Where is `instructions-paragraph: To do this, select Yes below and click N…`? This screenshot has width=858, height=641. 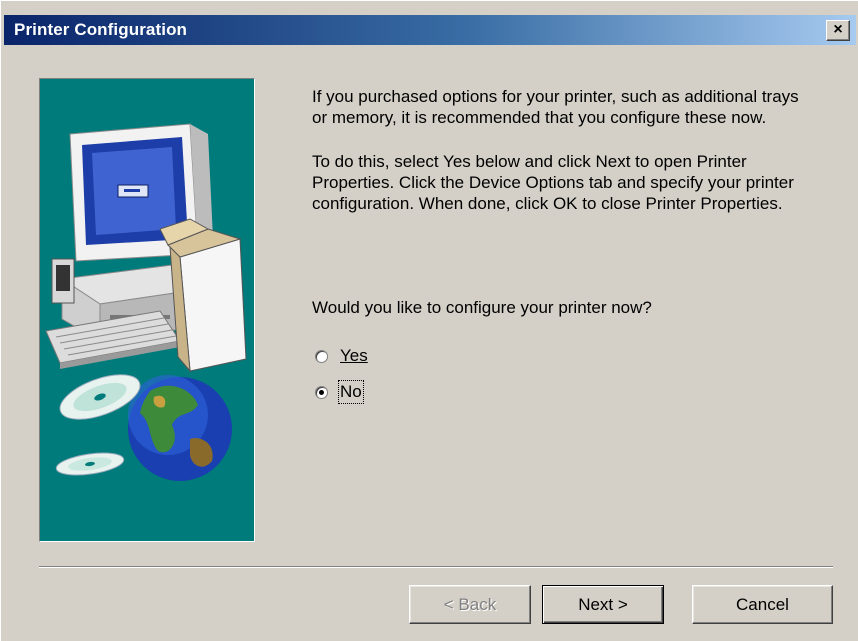
instructions-paragraph: To do this, select Yes below and click N… is located at coordinates (553, 182).